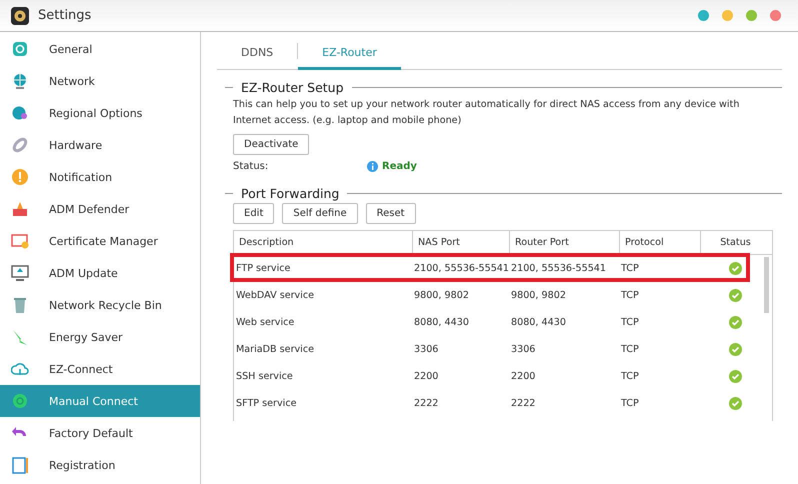 This screenshot has width=798, height=484. What do you see at coordinates (20, 15) in the screenshot?
I see `app-logo-icon` at bounding box center [20, 15].